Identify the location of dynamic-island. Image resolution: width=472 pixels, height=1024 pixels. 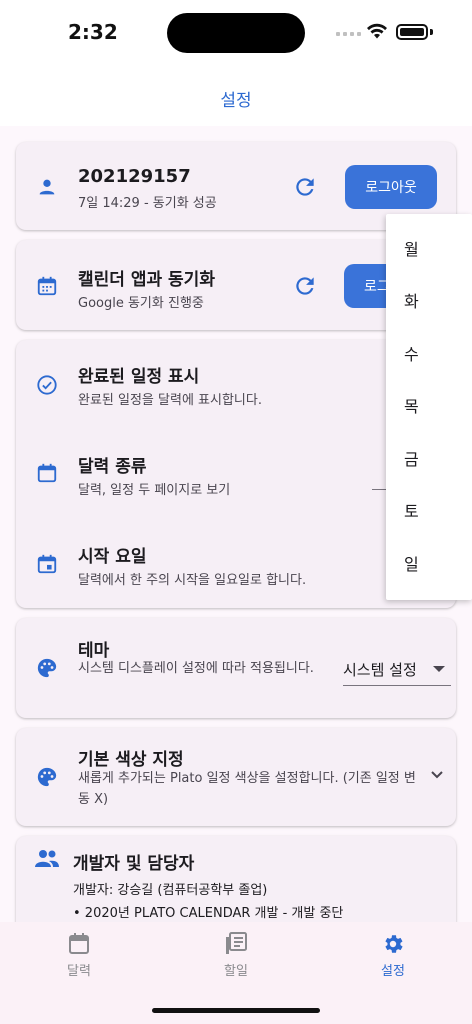
(236, 33).